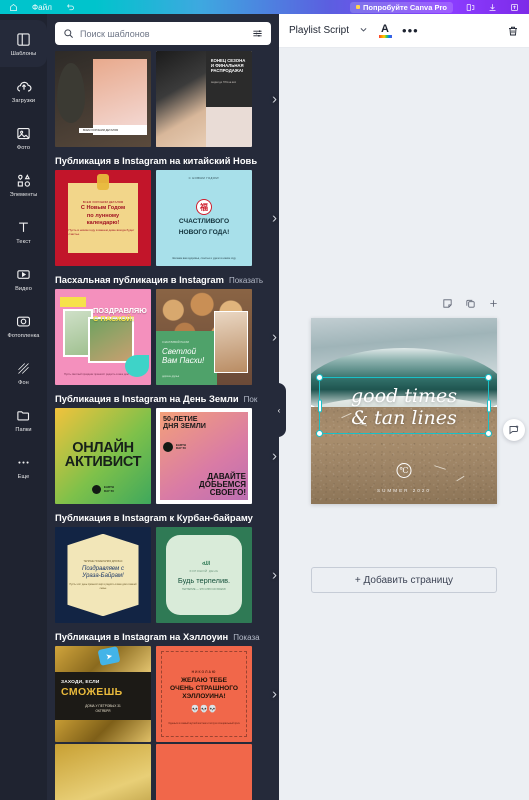 The image size is (529, 800). I want to click on thumb-note: ХОРОШИЙ ДЕНЬ, so click(204, 571).